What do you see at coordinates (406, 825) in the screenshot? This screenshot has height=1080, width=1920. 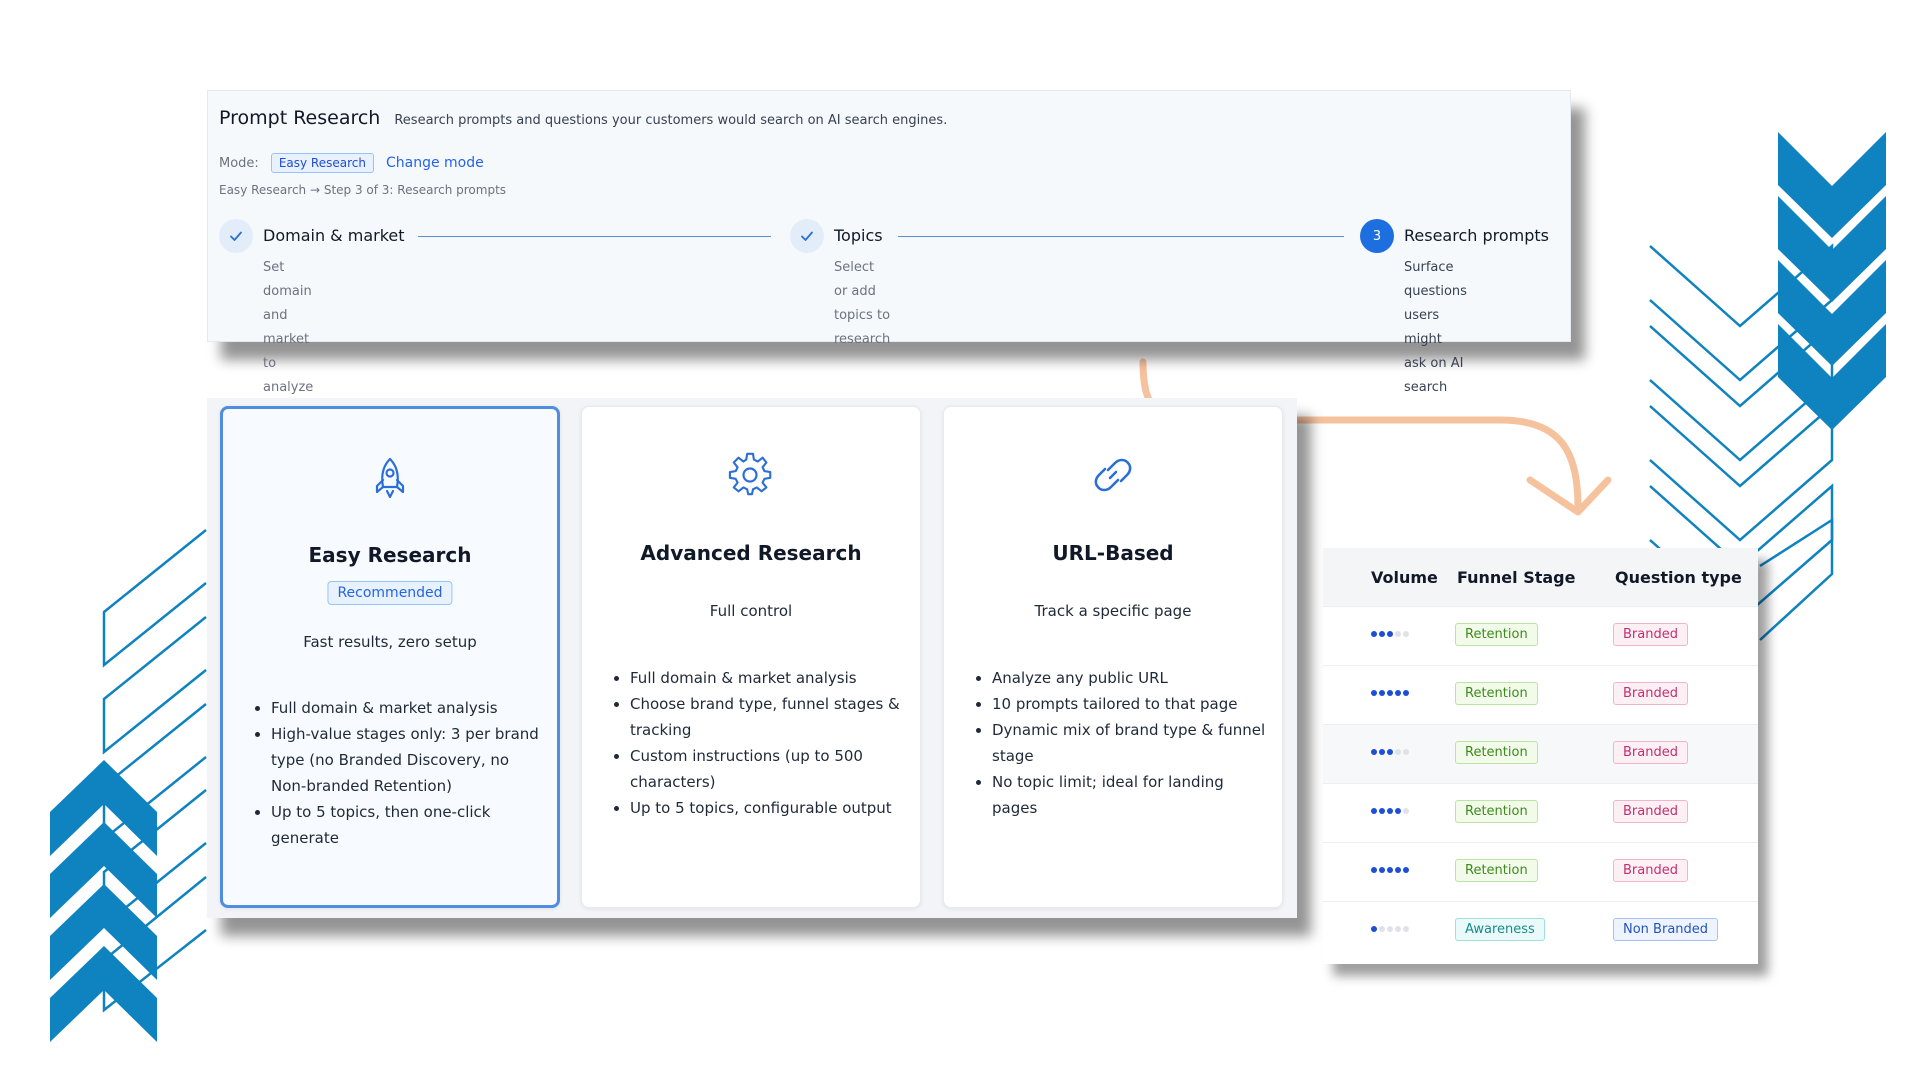 I see `card-feature-item: Up to 5 topics, then one-click generate` at bounding box center [406, 825].